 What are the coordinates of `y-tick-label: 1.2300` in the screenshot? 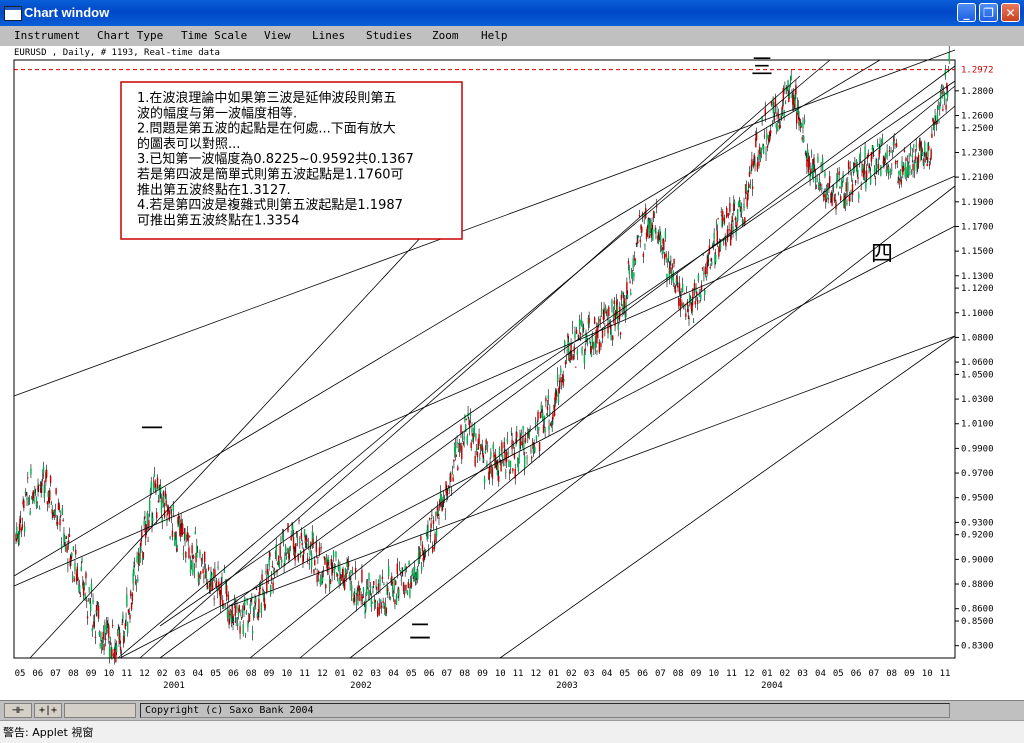 It's located at (977, 153).